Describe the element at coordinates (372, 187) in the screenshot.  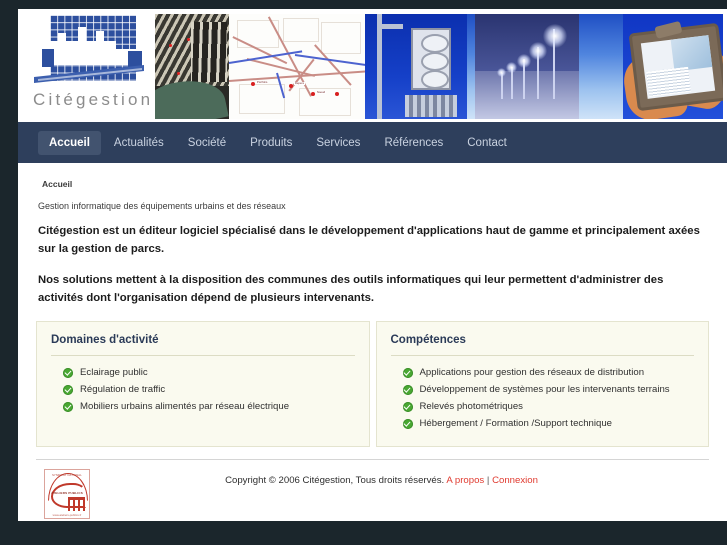
I see `breadcrumb: Accueil` at that location.